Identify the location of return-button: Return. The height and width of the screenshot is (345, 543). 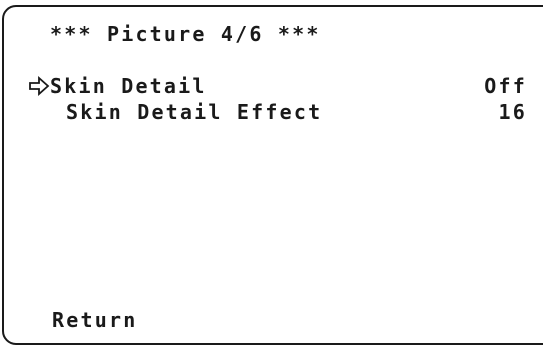
(94, 320).